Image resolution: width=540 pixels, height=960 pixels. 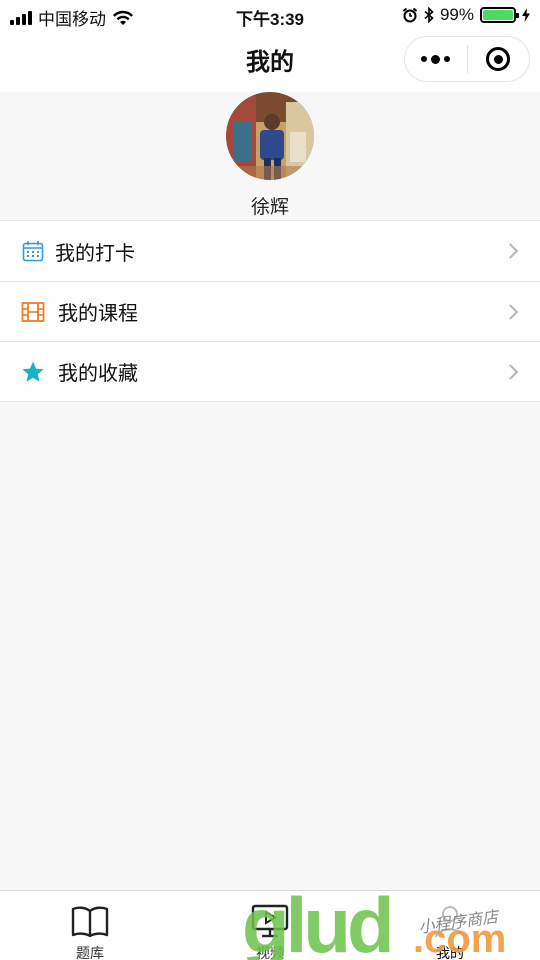 I want to click on tab-videos: 视频, so click(x=270, y=925).